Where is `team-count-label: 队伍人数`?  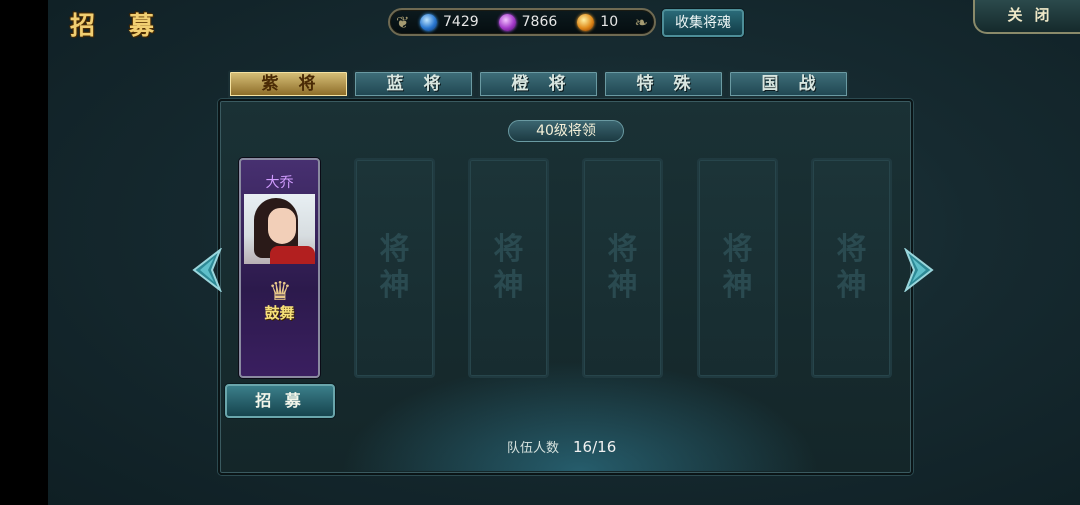 team-count-label: 队伍人数 is located at coordinates (533, 448).